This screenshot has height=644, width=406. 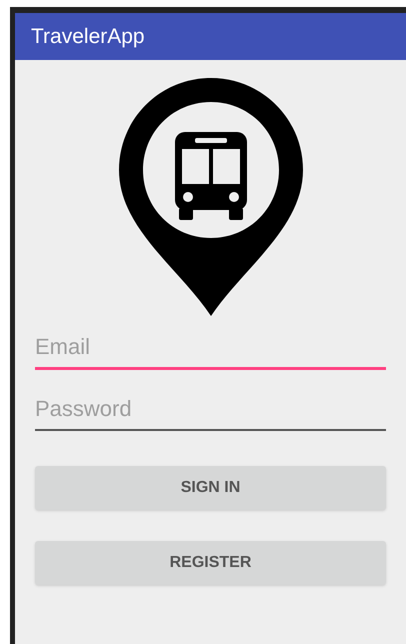 I want to click on app-title: TravelerApp, so click(x=88, y=37).